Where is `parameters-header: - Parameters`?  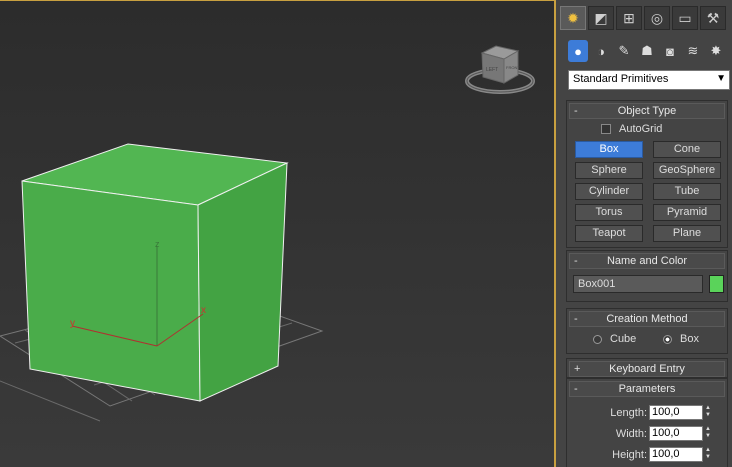 parameters-header: - Parameters is located at coordinates (647, 389).